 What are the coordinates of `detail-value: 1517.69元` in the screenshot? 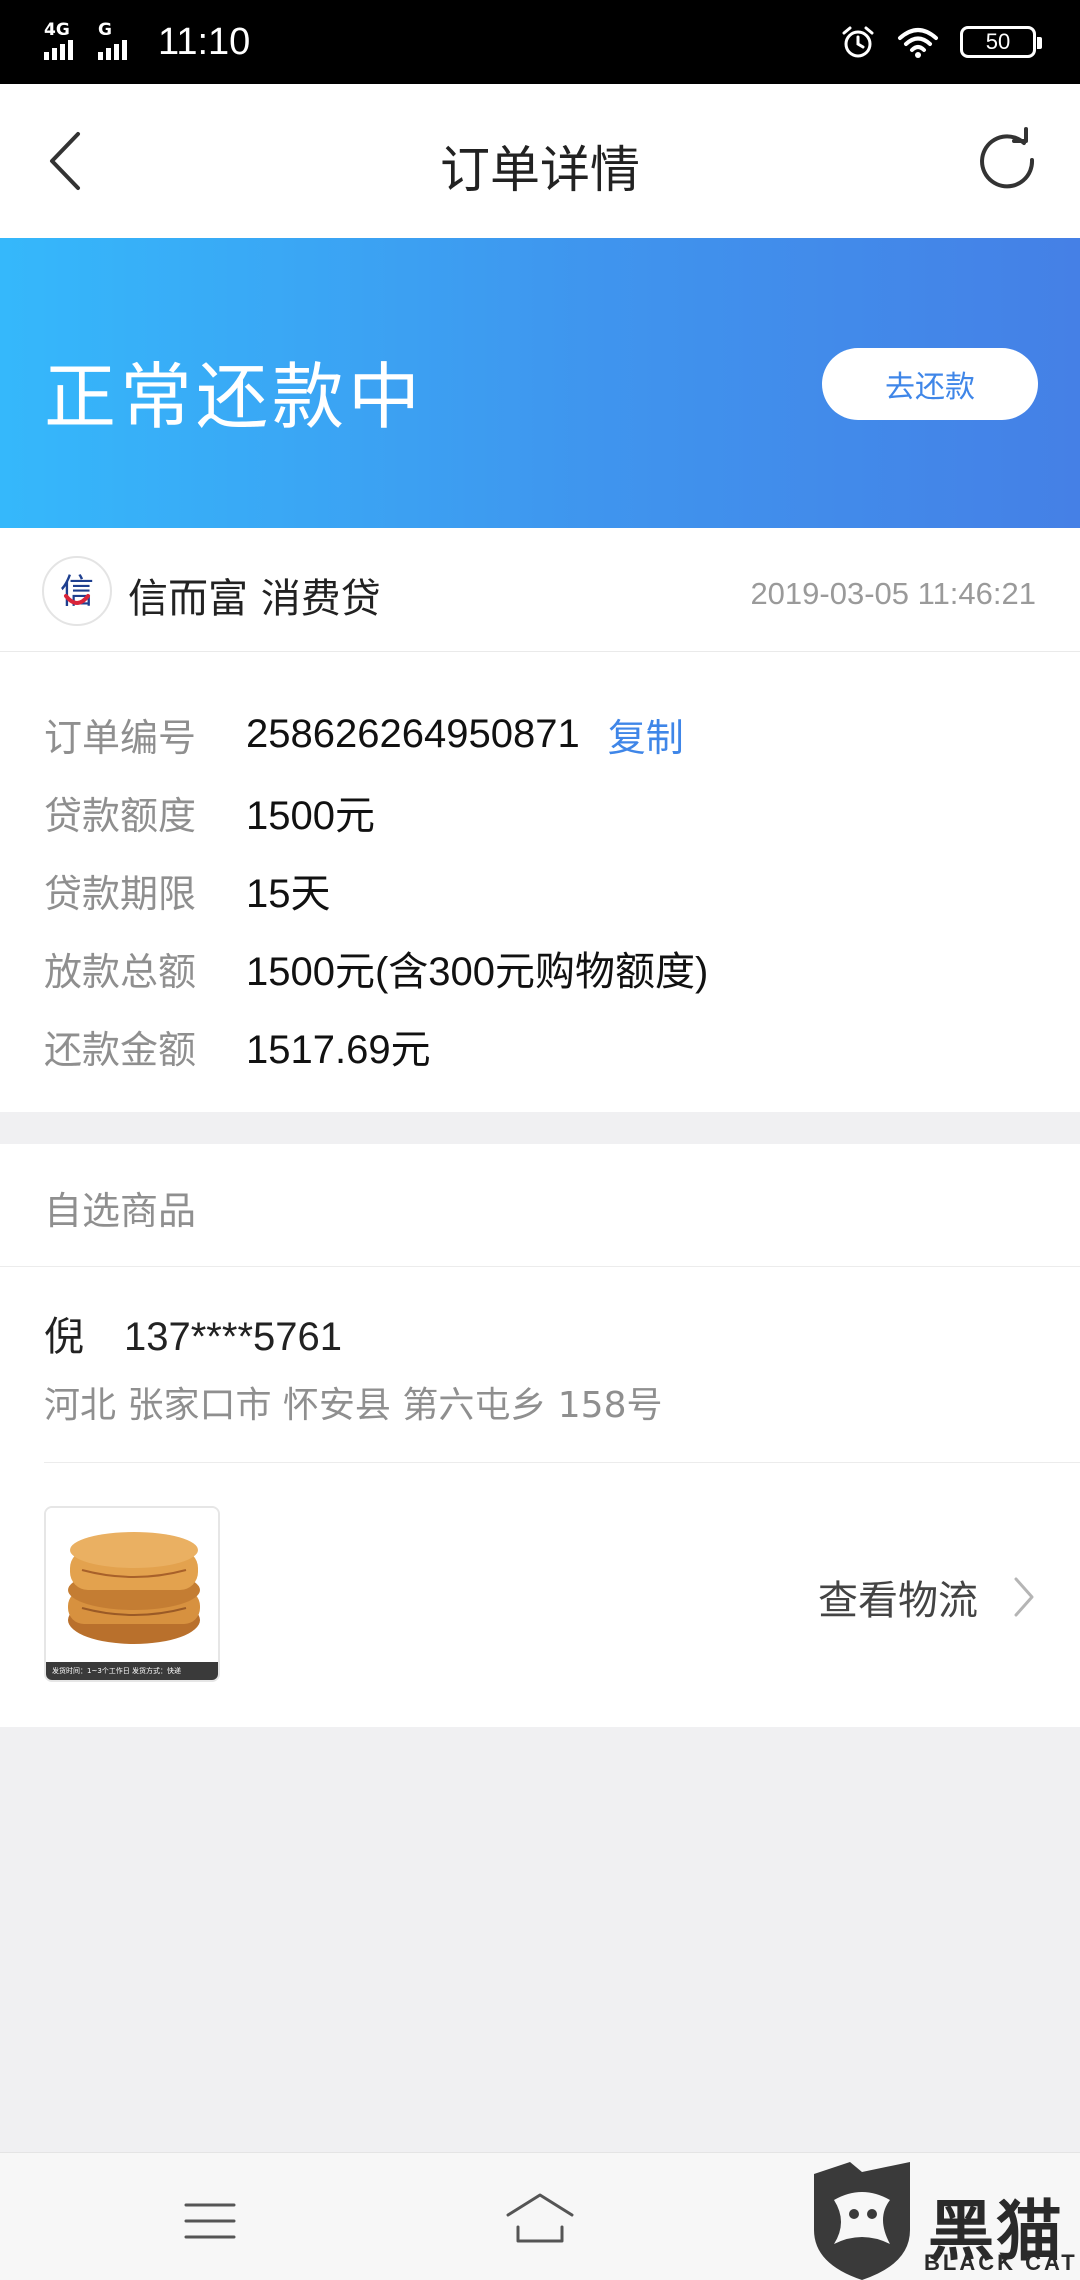 It's located at (338, 1050).